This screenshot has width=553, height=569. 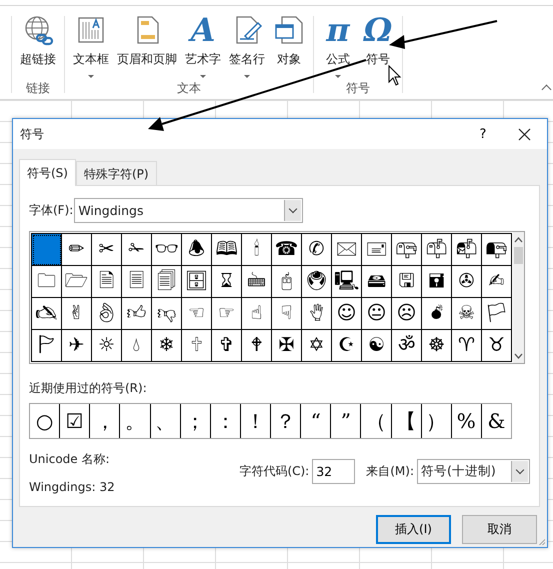 I want to click on ribbon-button: Ω 符号, so click(x=378, y=45).